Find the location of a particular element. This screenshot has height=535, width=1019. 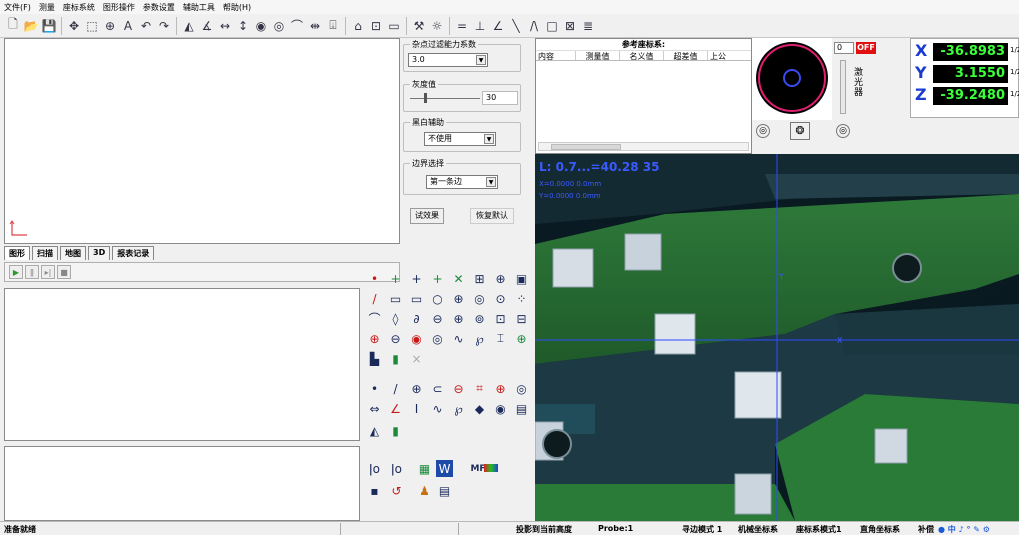

axis-x-unit: 1/2 is located at coordinates (1014, 50).